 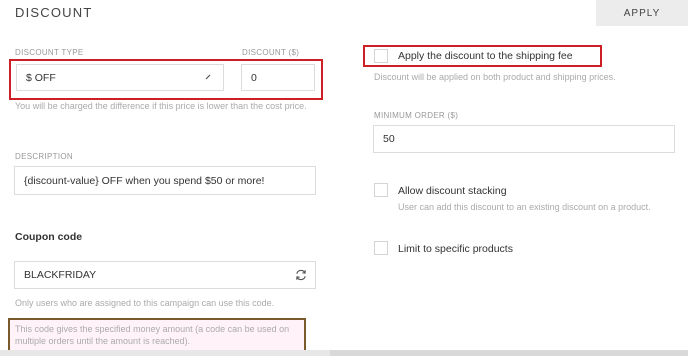 What do you see at coordinates (271, 52) in the screenshot?
I see `discount-amount-label: DISCOUNT ($)` at bounding box center [271, 52].